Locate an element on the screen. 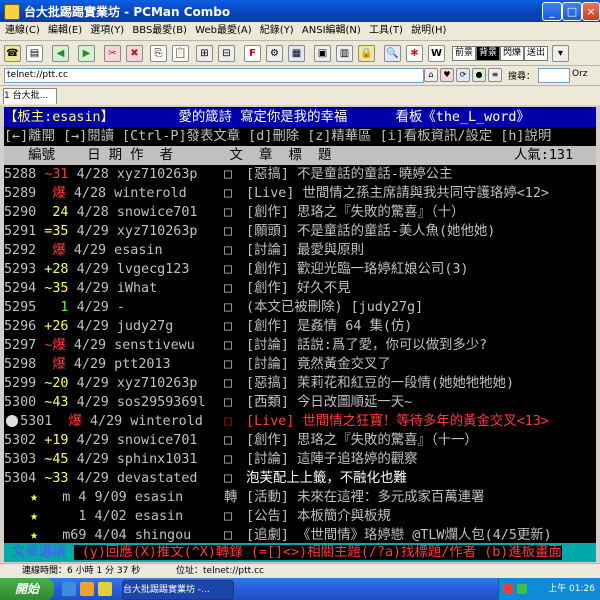 The width and height of the screenshot is (600, 600). menu-edit: 編輯(E) is located at coordinates (65, 31).